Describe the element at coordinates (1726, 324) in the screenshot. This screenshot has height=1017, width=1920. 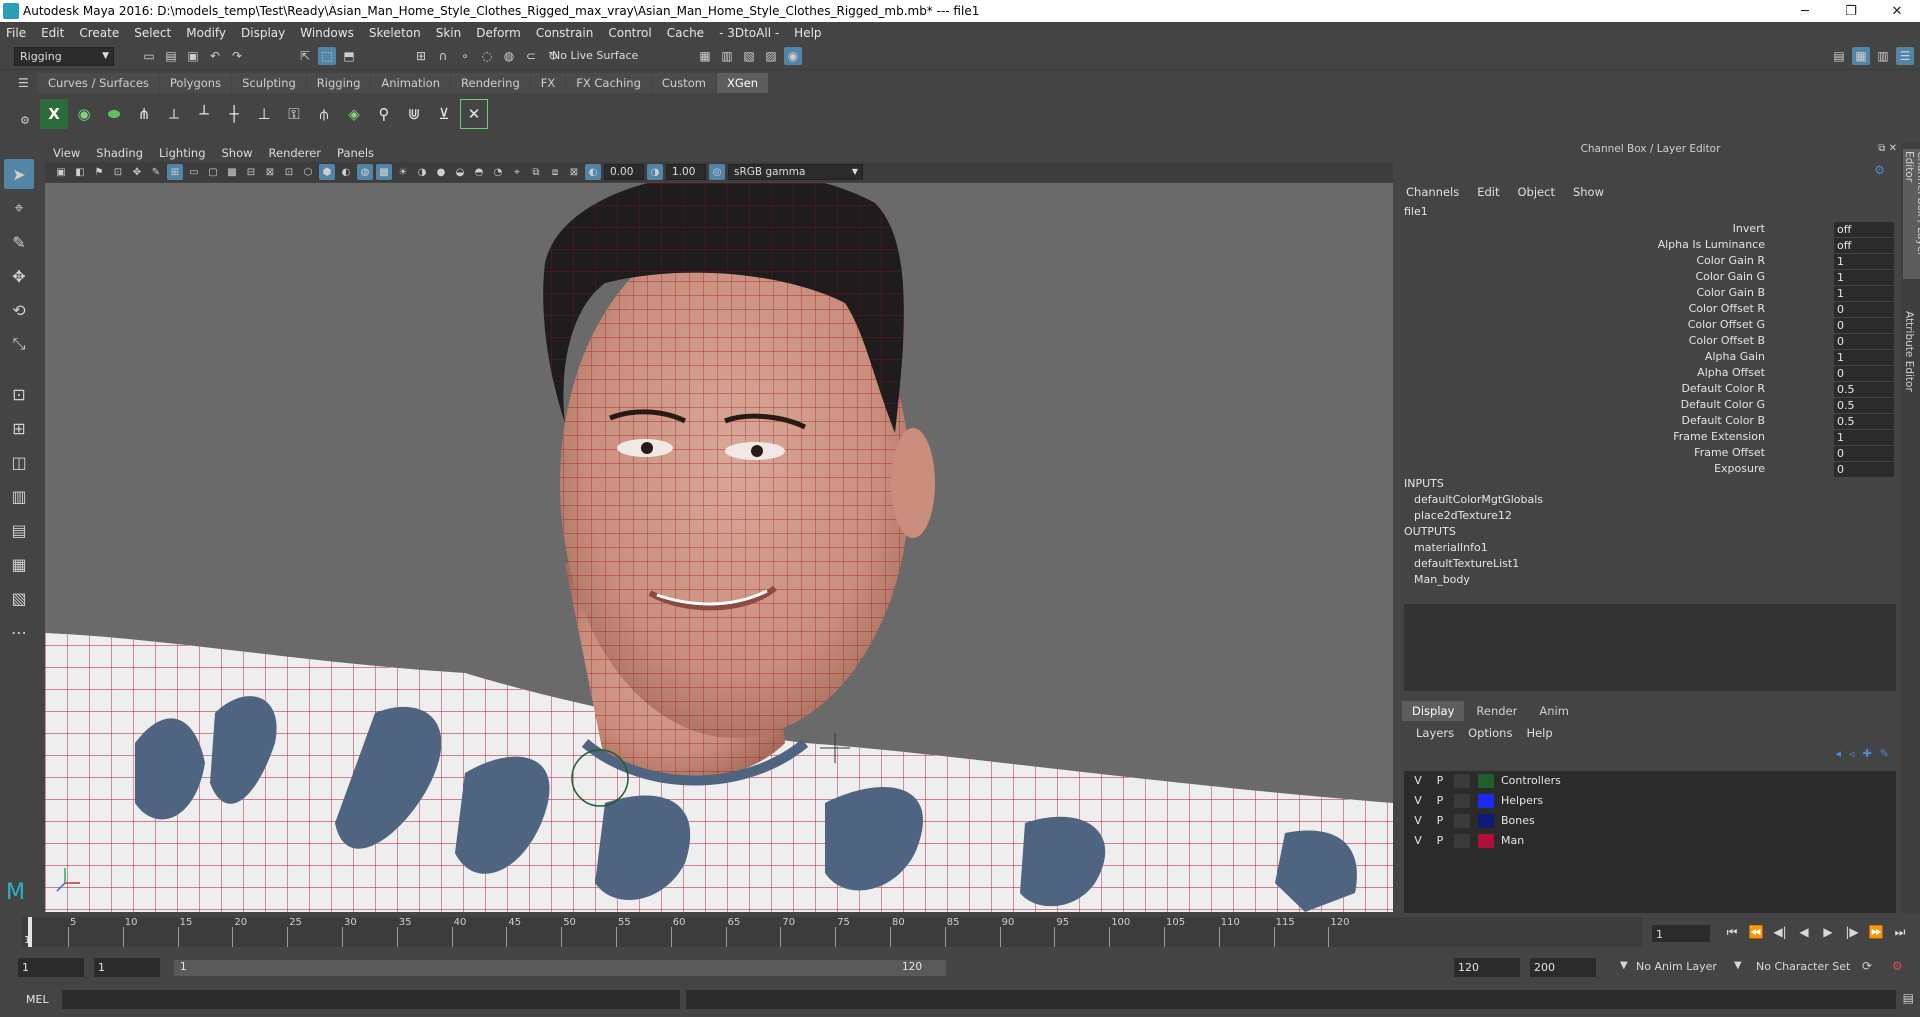
I see `channel-label: Color Offset G` at that location.